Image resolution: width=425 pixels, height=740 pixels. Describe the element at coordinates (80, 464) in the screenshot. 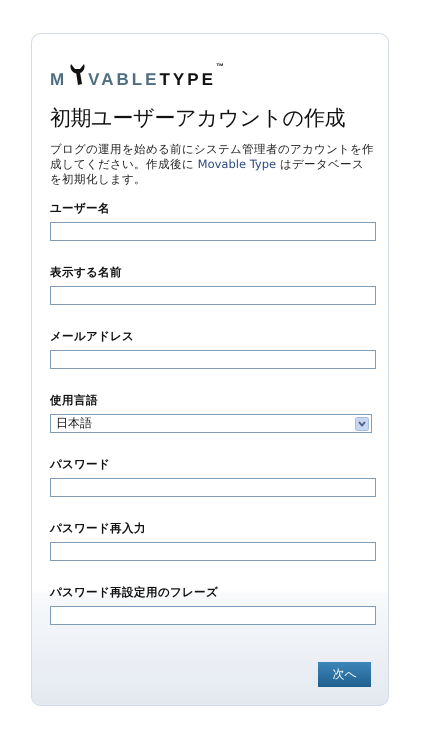

I see `field-label: パスワード` at that location.